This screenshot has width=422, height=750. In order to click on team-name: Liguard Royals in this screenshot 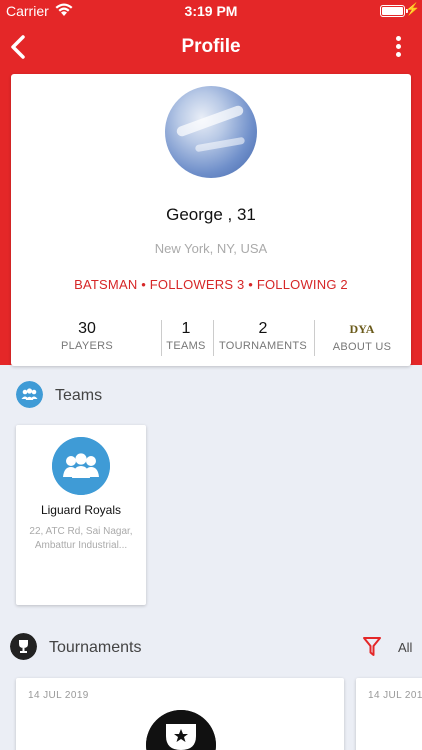, I will do `click(81, 510)`.